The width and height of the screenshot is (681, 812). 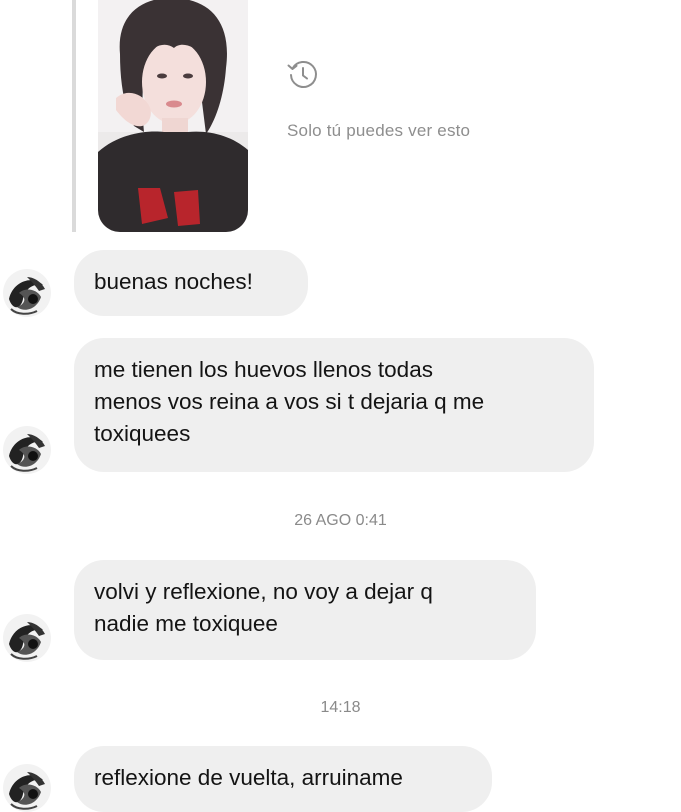 I want to click on message-bubble: buenas noches!, so click(x=191, y=283).